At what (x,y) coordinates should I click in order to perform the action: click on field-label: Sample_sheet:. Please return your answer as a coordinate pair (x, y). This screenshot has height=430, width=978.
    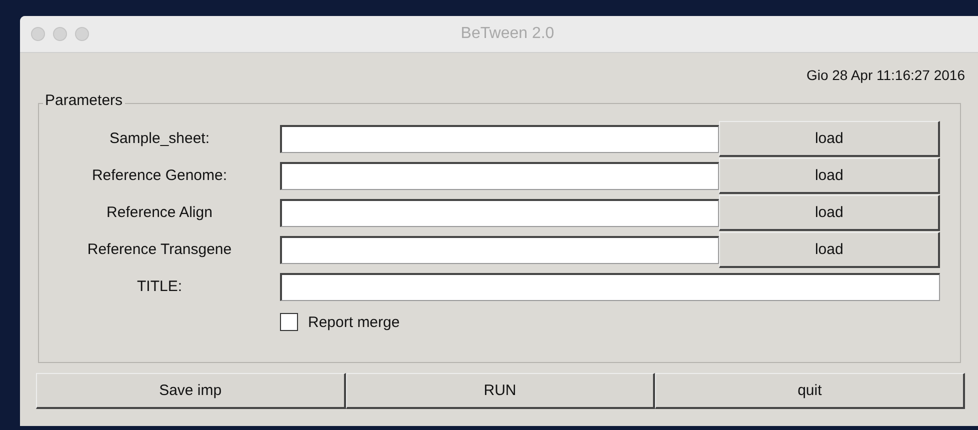
    Looking at the image, I should click on (159, 138).